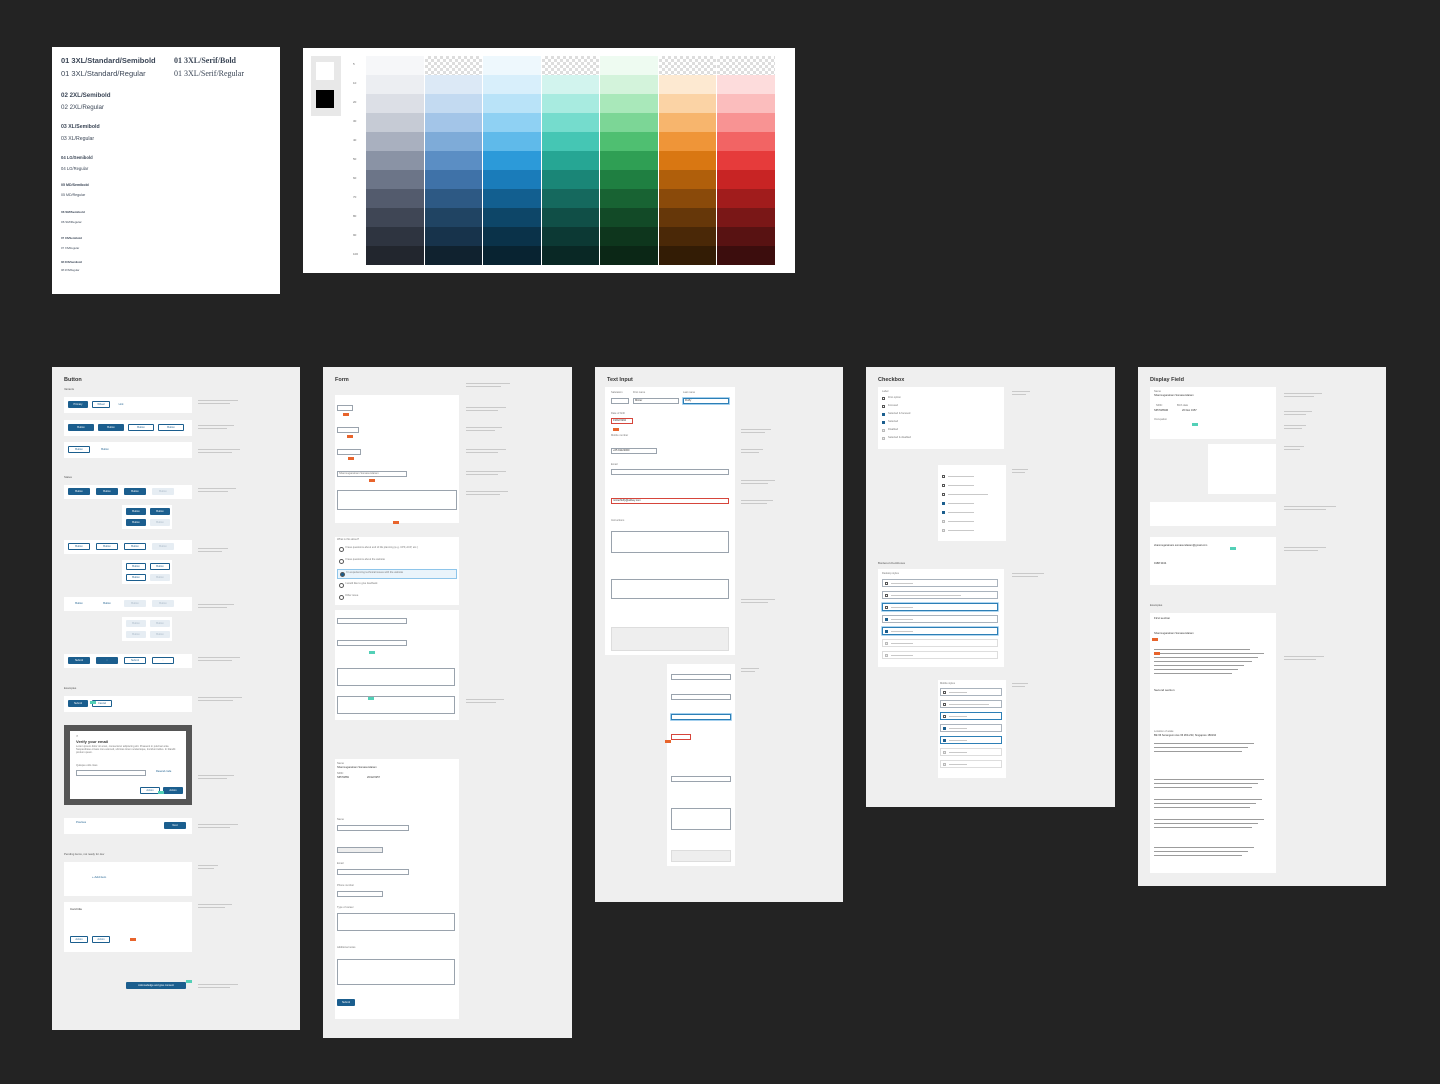  Describe the element at coordinates (79, 491) in the screenshot. I see `state-default: Button` at that location.